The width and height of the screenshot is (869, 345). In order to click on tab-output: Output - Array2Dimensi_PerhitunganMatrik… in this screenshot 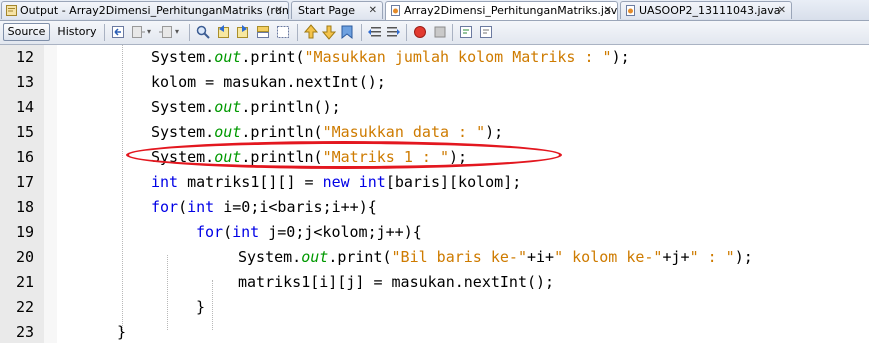, I will do `click(145, 10)`.